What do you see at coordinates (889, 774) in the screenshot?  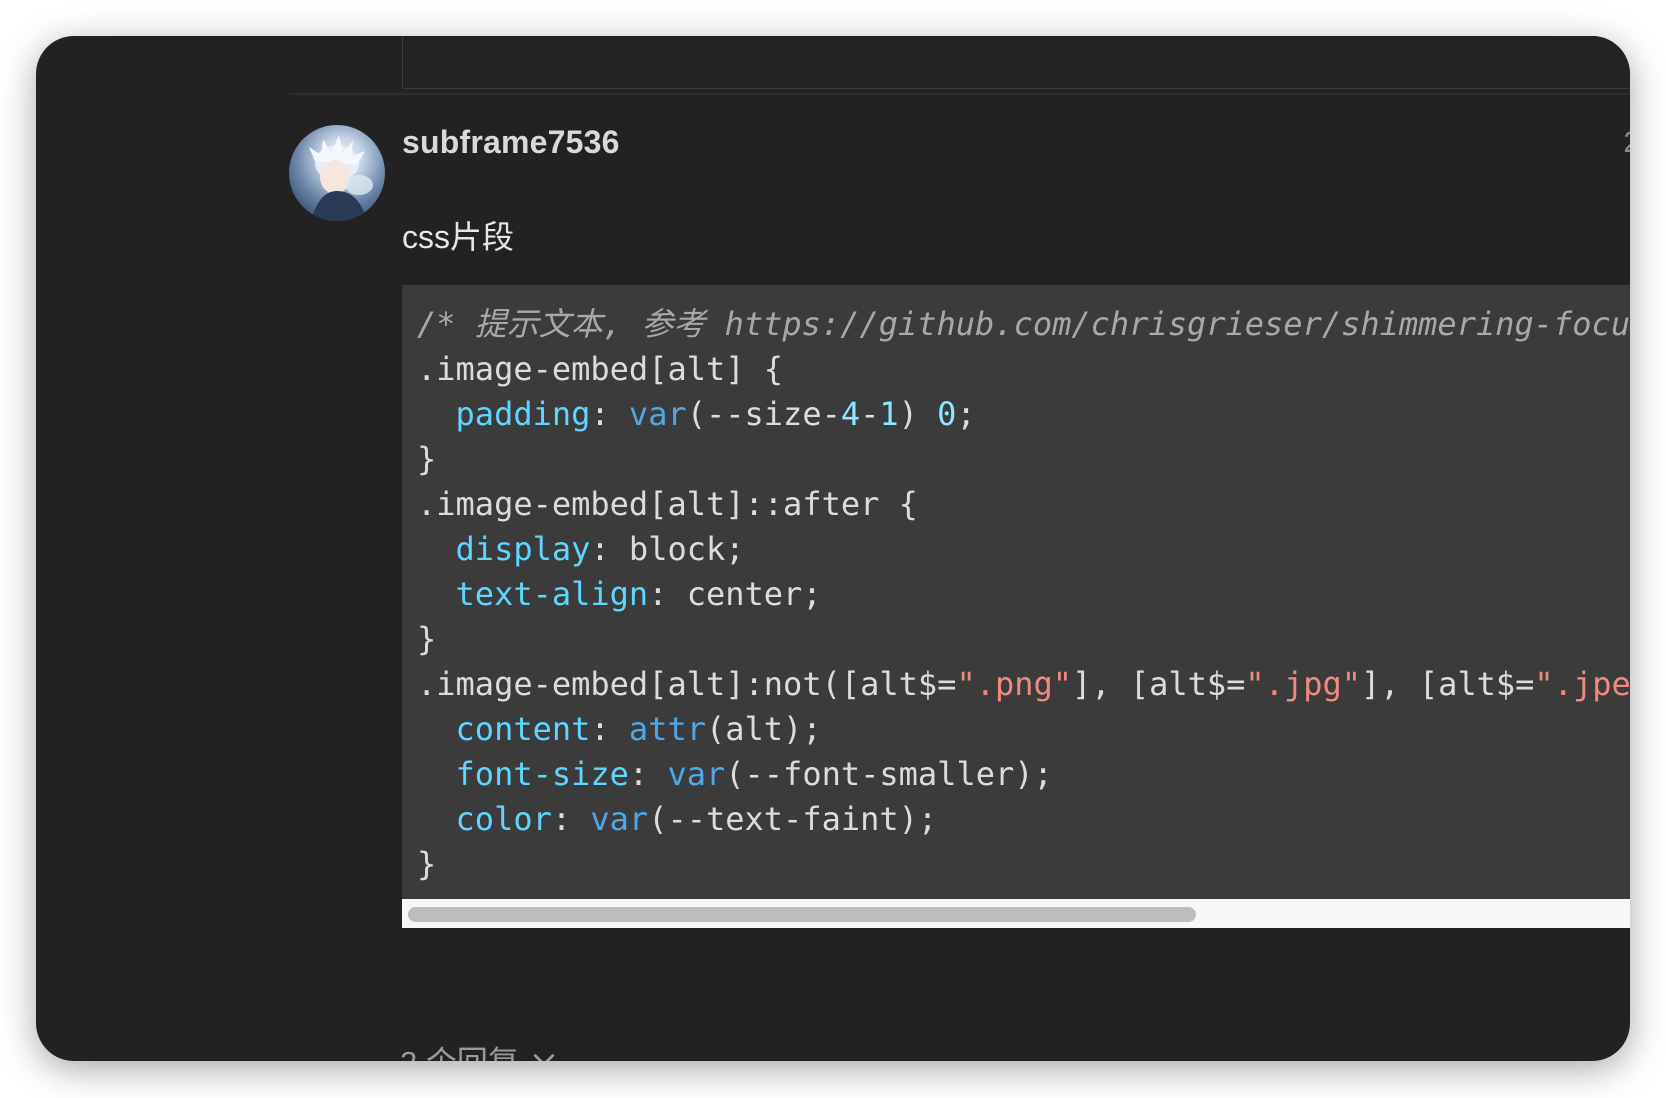 I see `code-token: (--font-smaller);` at bounding box center [889, 774].